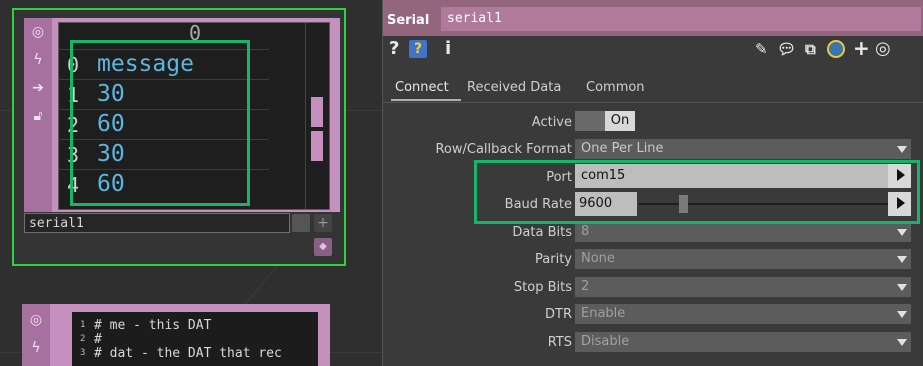  Describe the element at coordinates (590, 121) in the screenshot. I see `toggle-track` at that location.